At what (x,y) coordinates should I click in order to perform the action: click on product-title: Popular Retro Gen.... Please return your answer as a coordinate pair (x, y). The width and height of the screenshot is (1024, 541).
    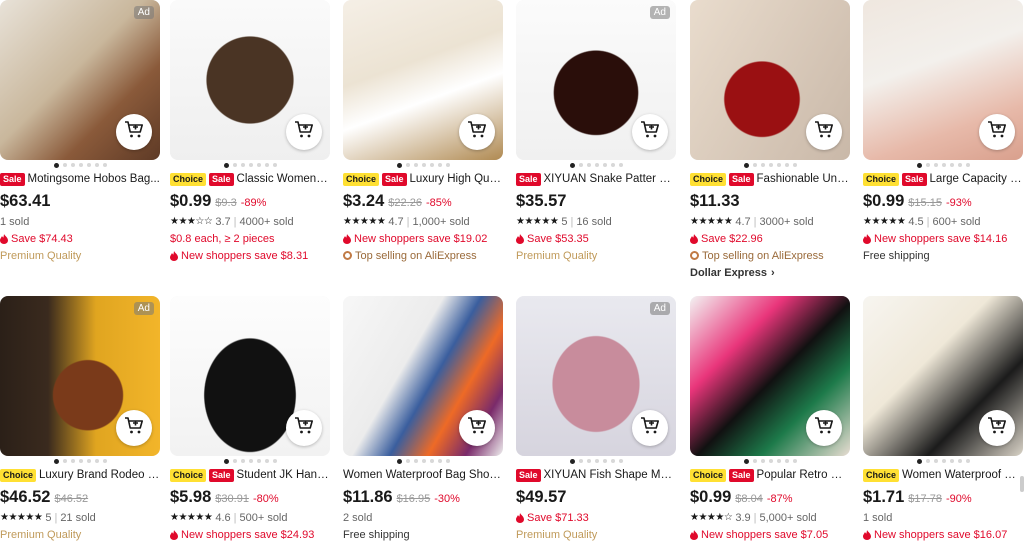
    Looking at the image, I should click on (803, 475).